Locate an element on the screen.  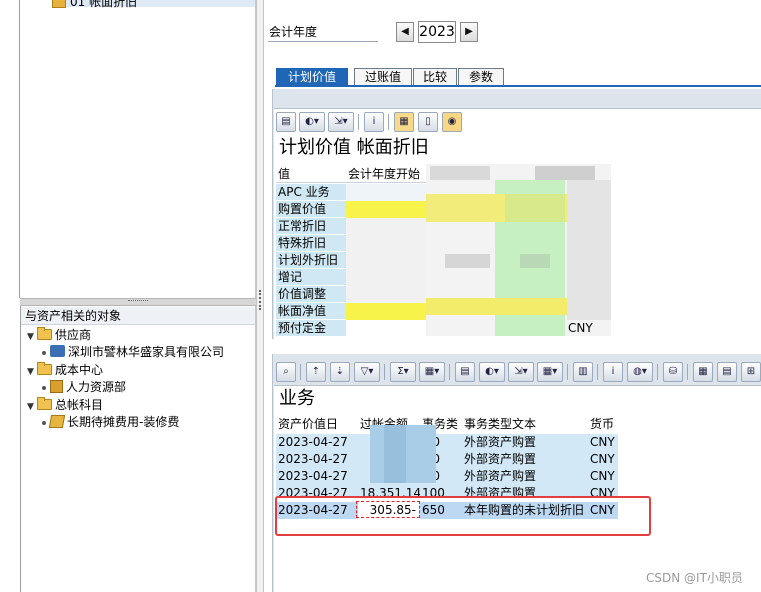
detail-icon: ⌕ is located at coordinates (286, 372).